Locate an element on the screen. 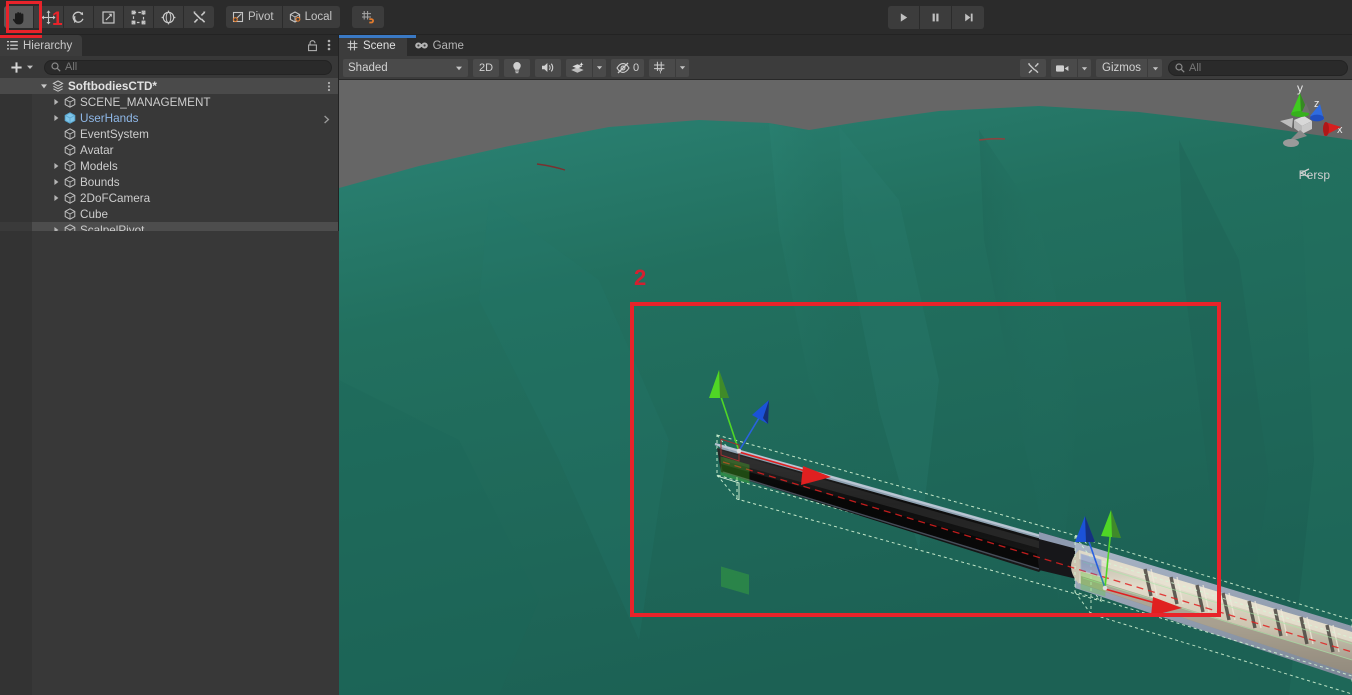  hierarchy-row: Cube is located at coordinates (169, 214).